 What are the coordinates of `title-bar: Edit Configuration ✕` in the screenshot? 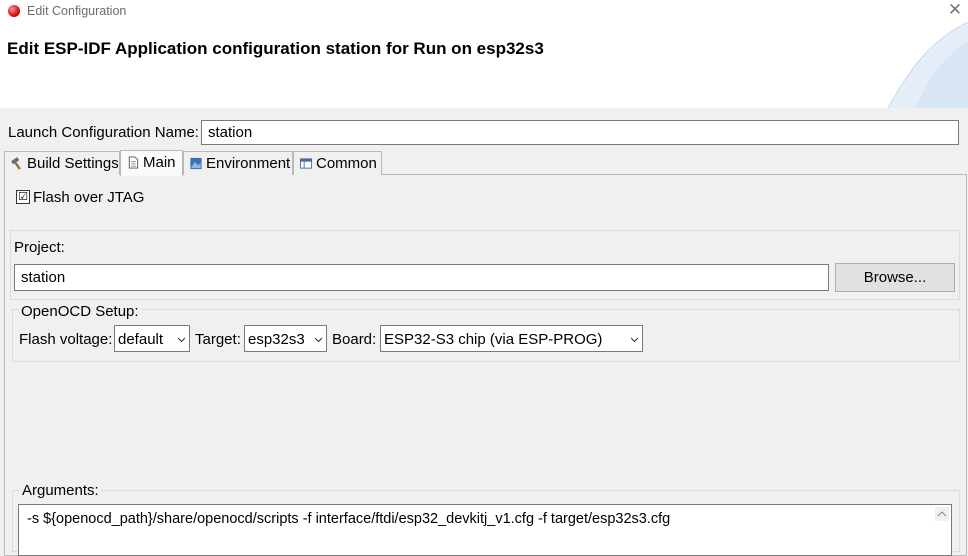 It's located at (484, 11).